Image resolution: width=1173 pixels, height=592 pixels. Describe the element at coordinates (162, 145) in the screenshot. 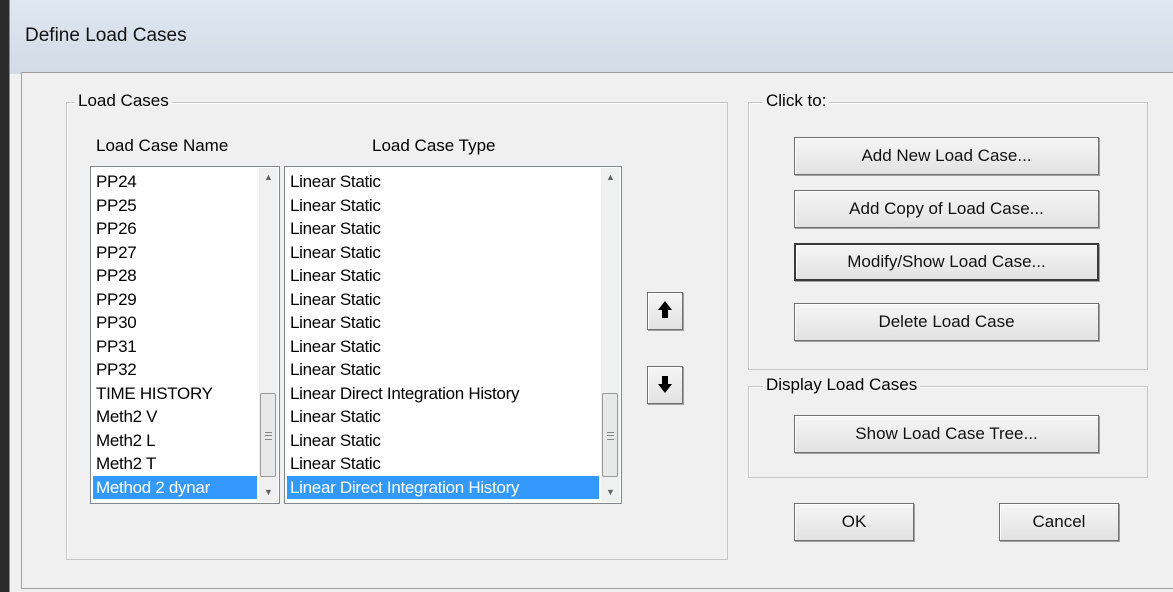

I see `column-header-name: Load Case Name` at that location.